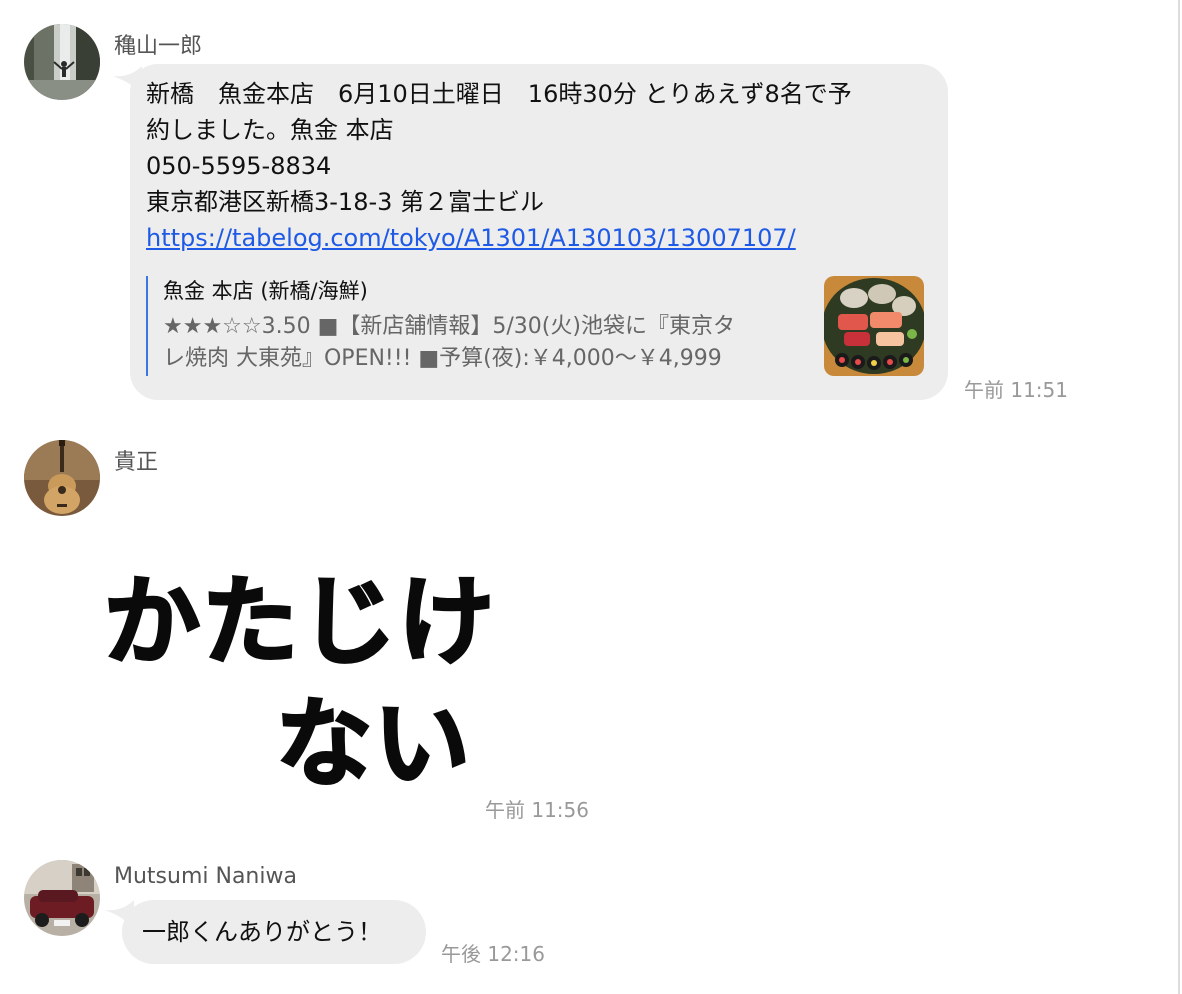  What do you see at coordinates (262, 932) in the screenshot?
I see `message-text: 一郎くんありがとう！` at bounding box center [262, 932].